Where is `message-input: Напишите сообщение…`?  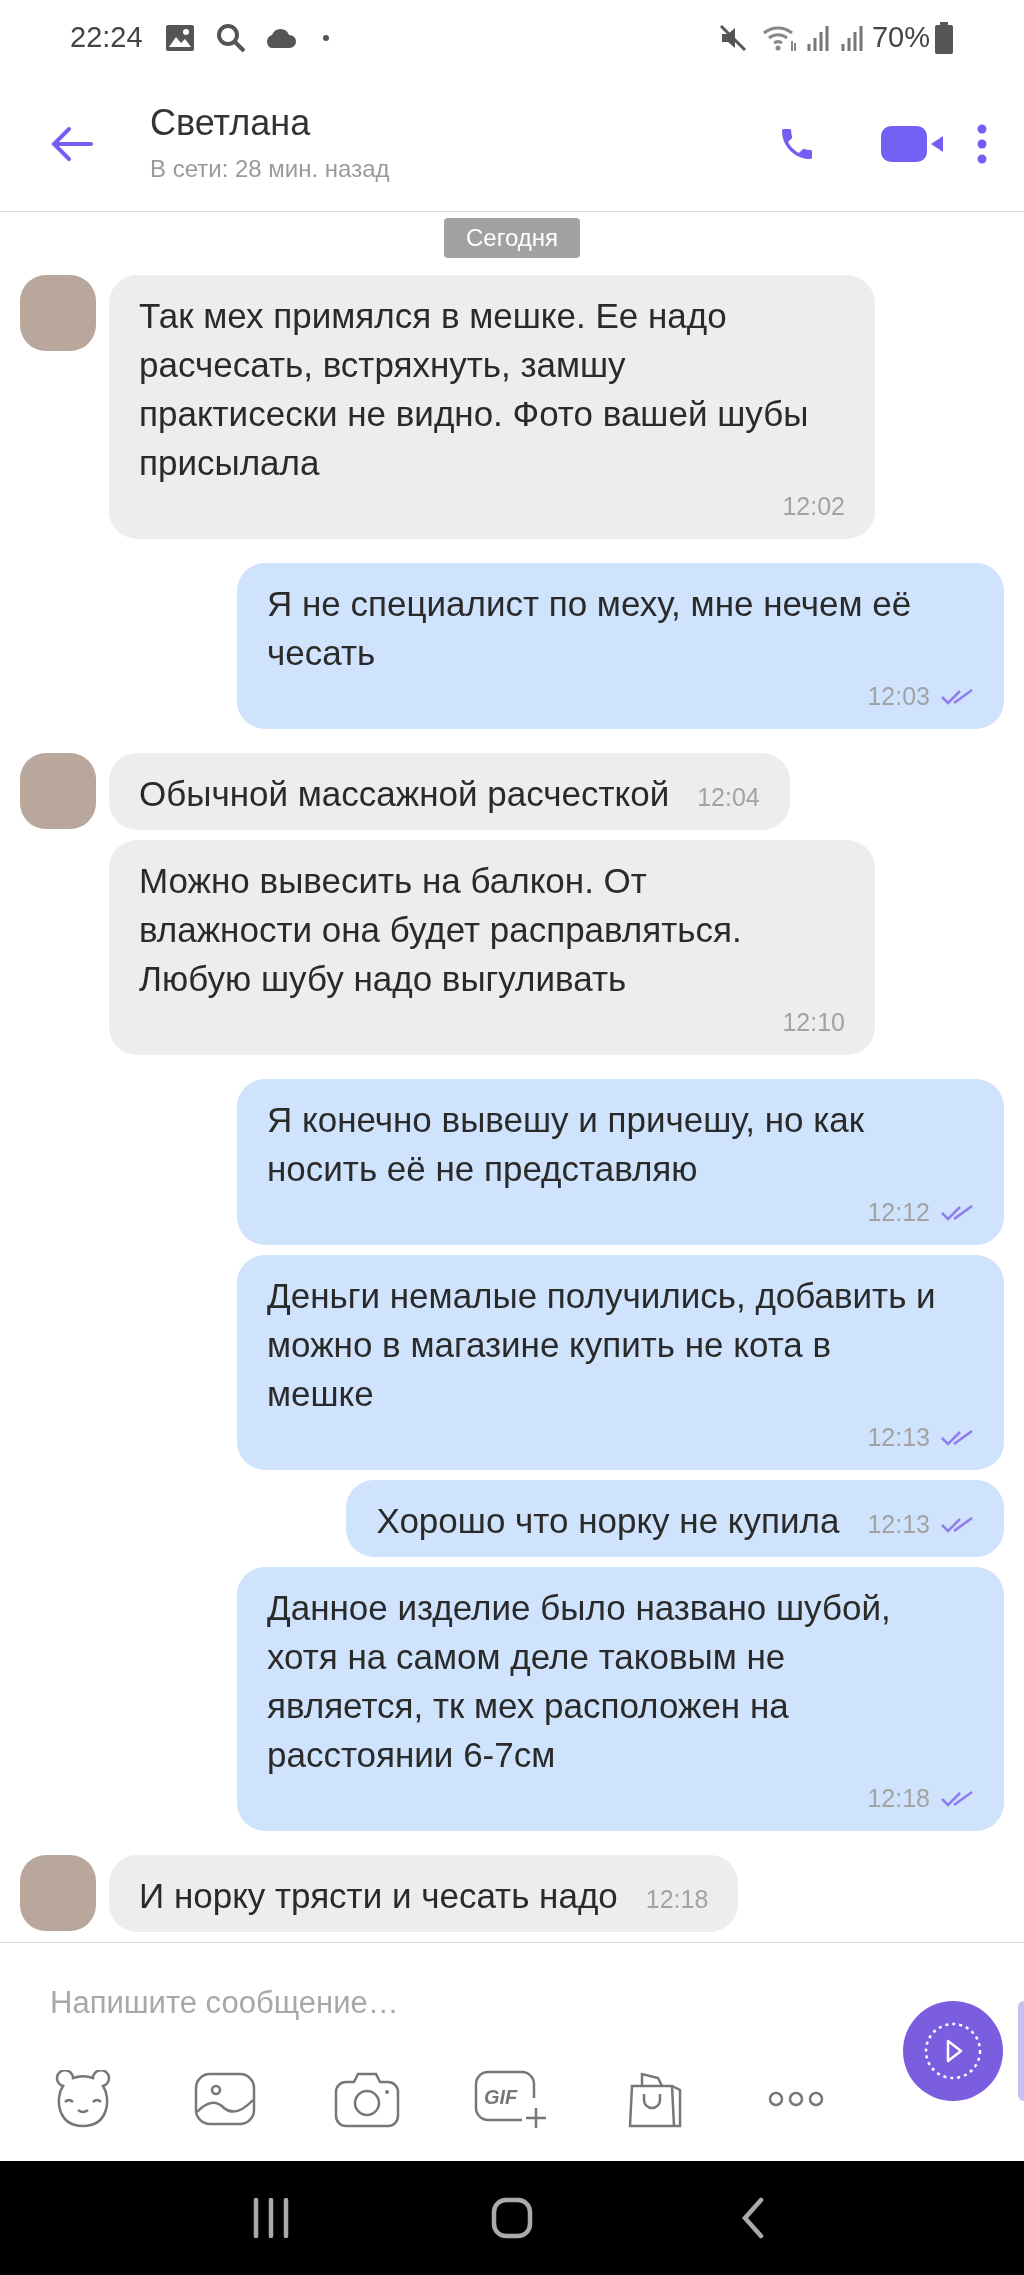
message-input: Напишите сообщение… is located at coordinates (450, 2003).